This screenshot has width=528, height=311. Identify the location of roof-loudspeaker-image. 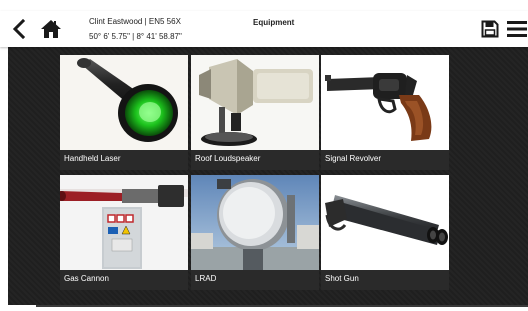
(255, 102).